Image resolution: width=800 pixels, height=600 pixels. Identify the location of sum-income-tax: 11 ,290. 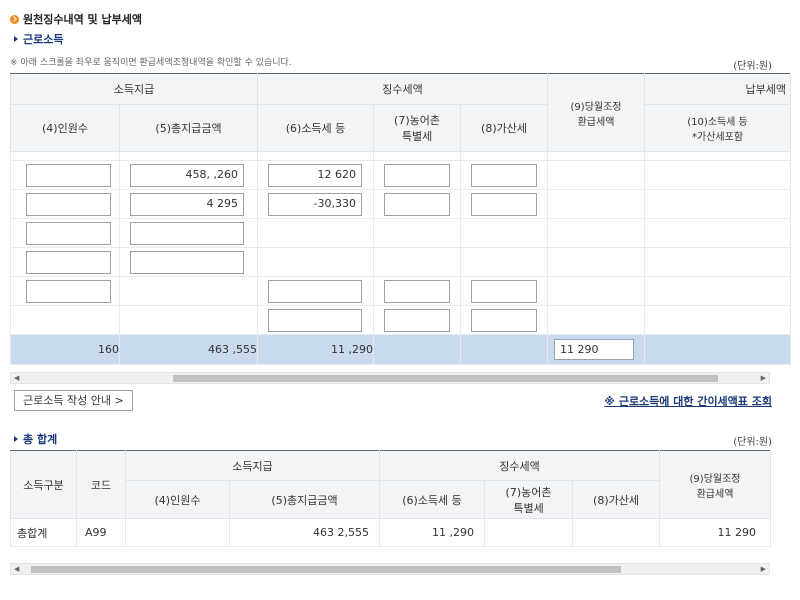
(316, 349).